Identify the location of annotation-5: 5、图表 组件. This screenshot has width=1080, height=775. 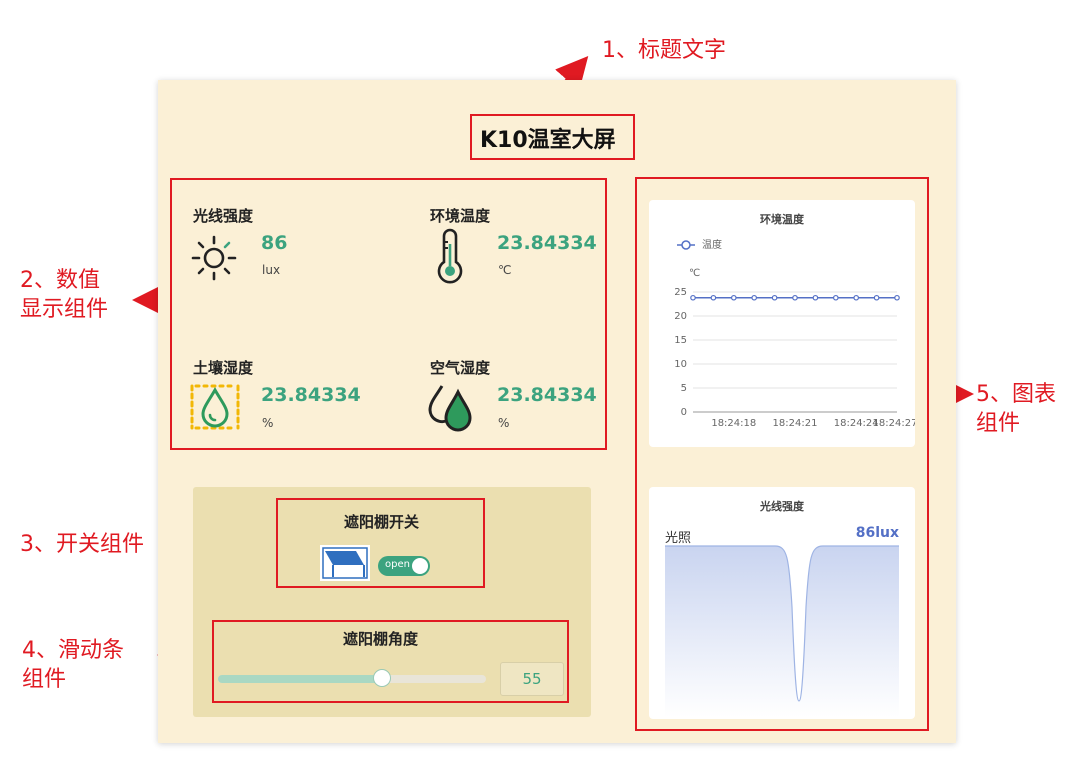
(1016, 409).